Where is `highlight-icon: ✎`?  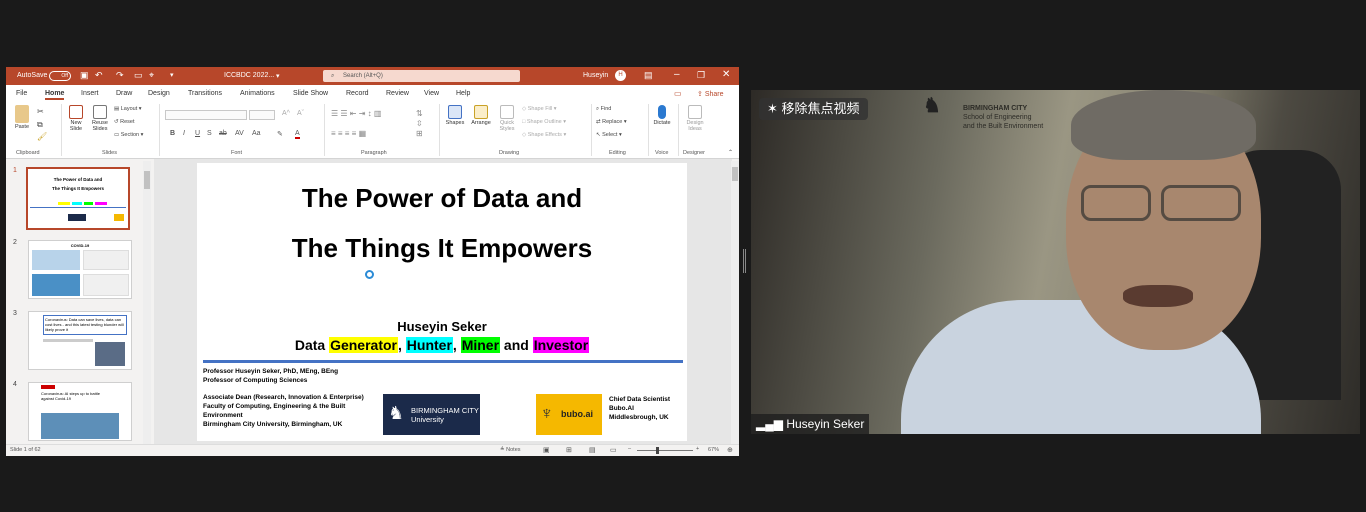 highlight-icon: ✎ is located at coordinates (280, 134).